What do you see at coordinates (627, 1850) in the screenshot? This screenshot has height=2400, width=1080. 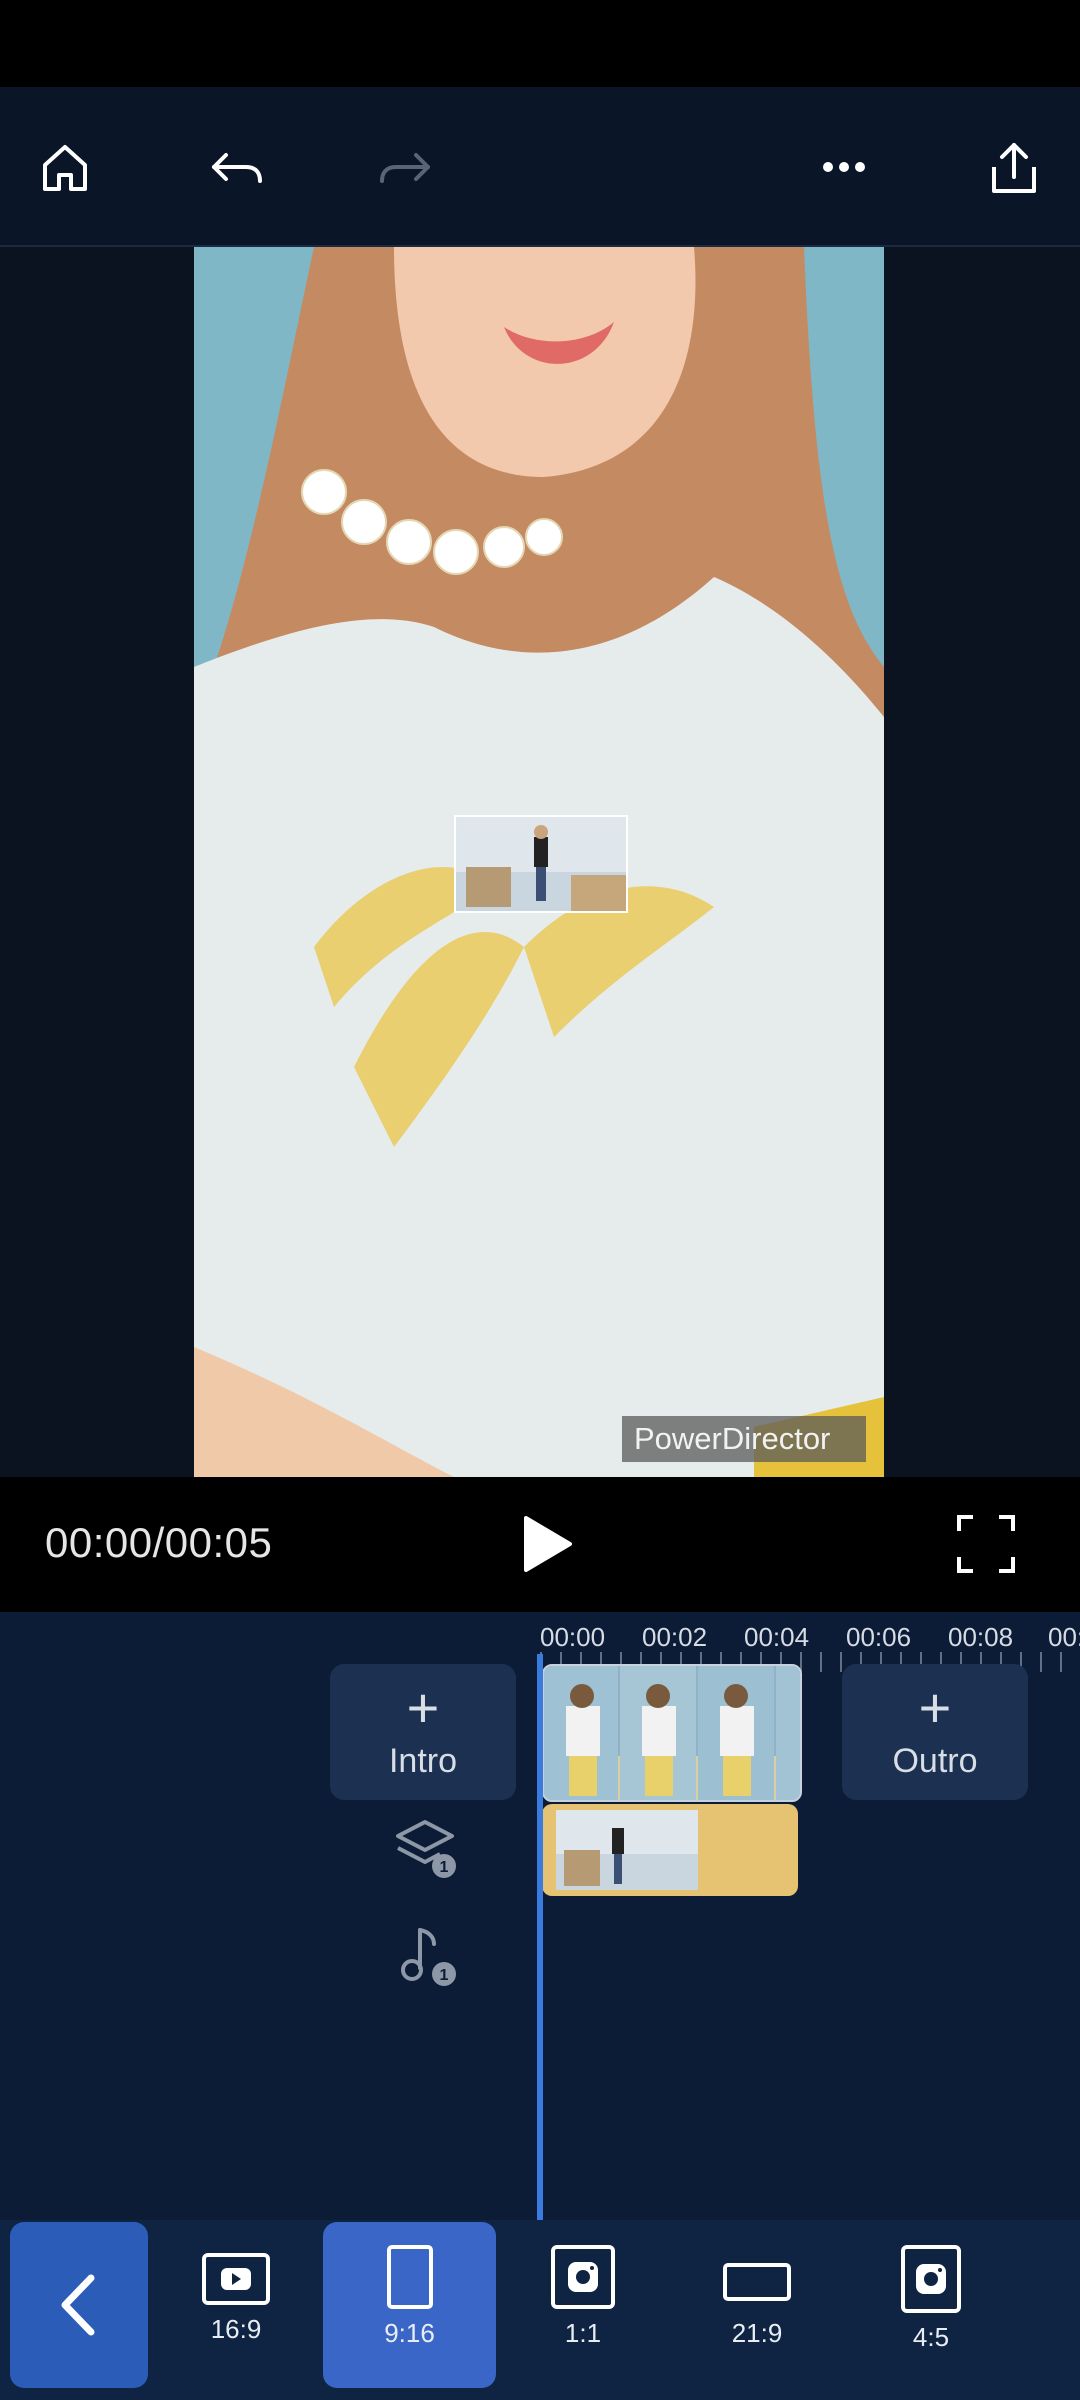 I see `overlay-thumbnail` at bounding box center [627, 1850].